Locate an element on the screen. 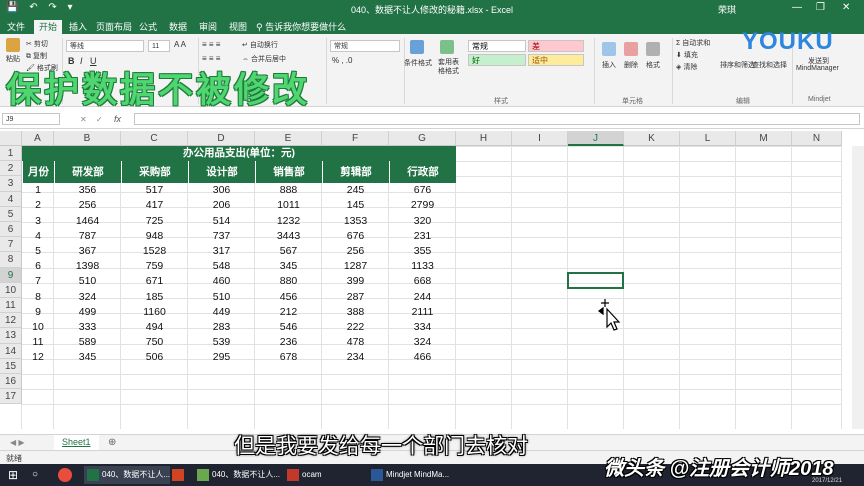 This screenshot has width=864, height=486. table-cell: 1528 is located at coordinates (154, 251).